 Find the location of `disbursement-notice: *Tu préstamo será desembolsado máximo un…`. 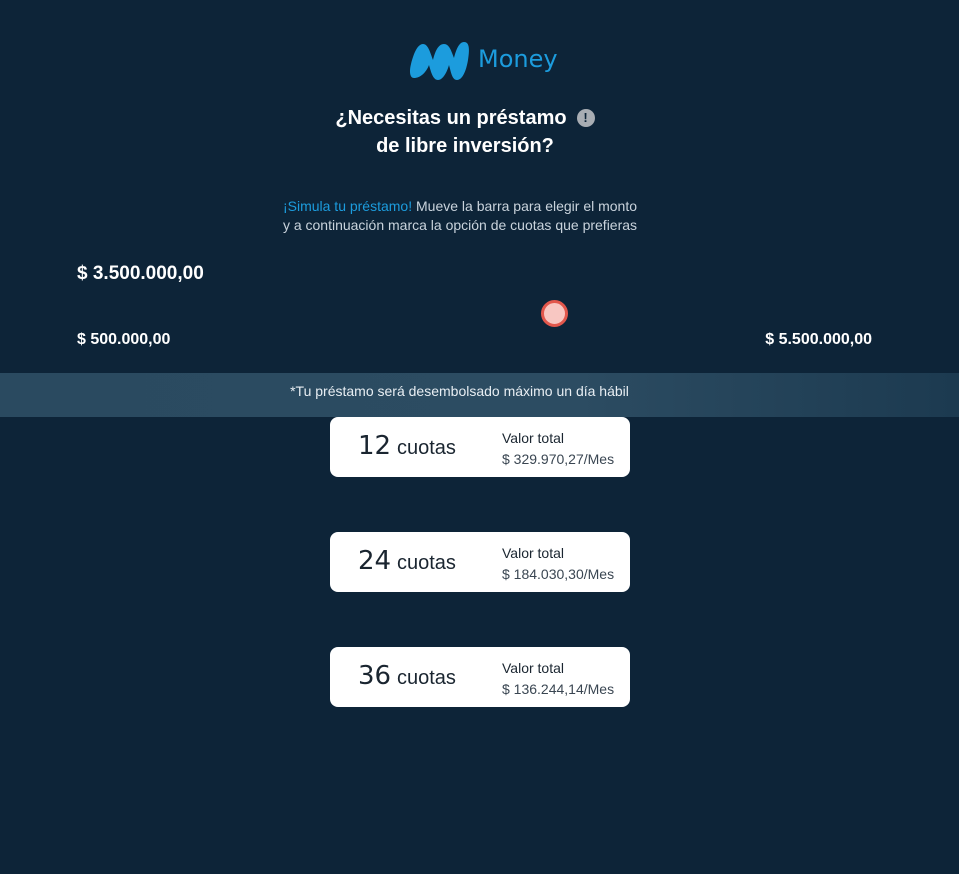

disbursement-notice: *Tu préstamo será desembolsado máximo un… is located at coordinates (479, 395).